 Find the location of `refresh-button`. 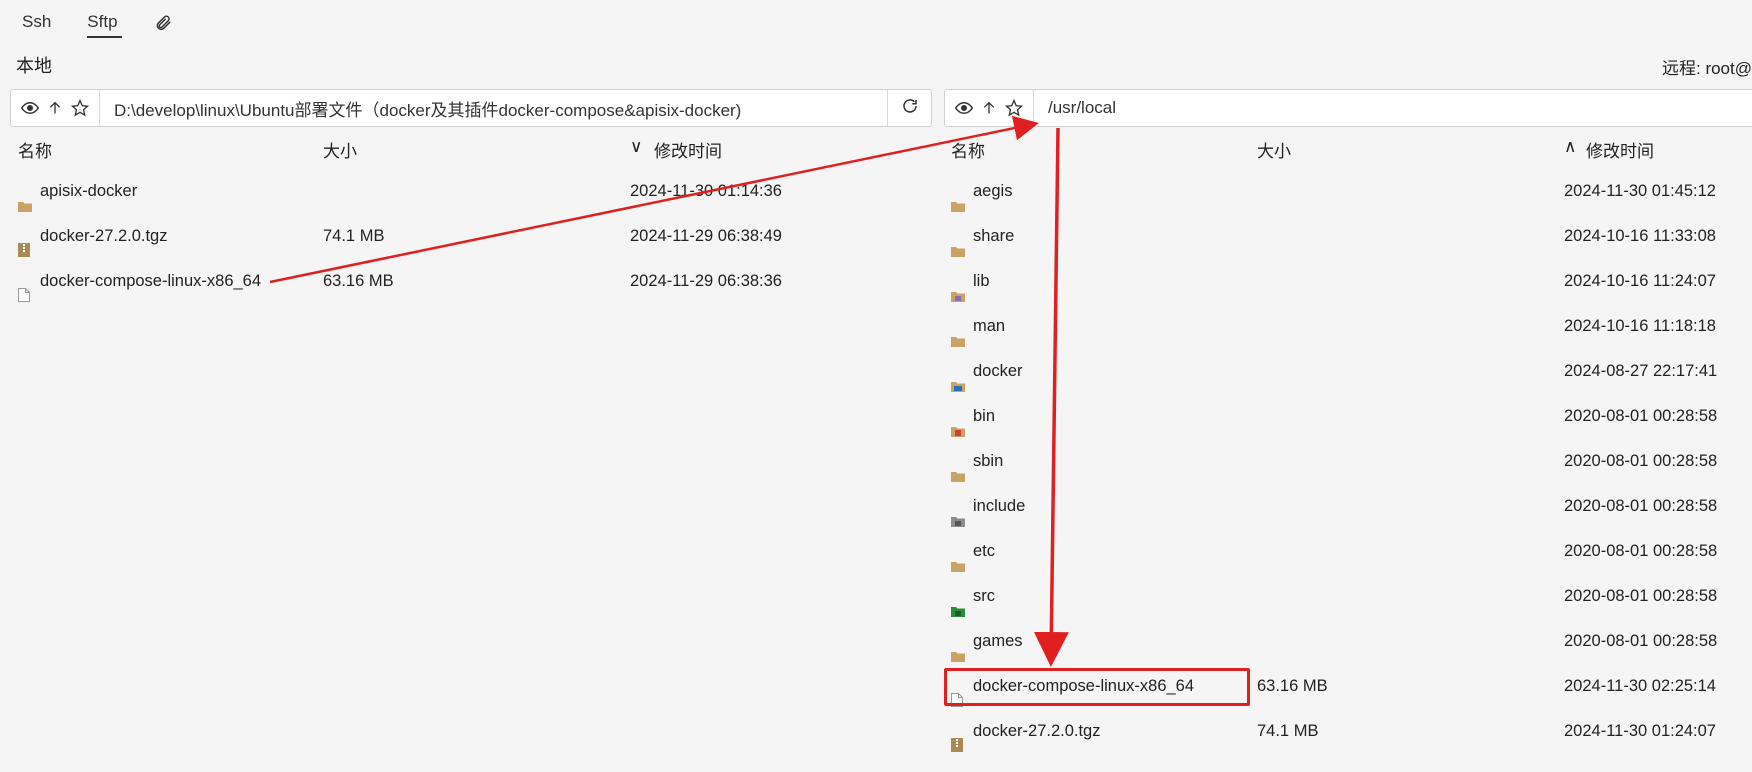

refresh-button is located at coordinates (909, 108).